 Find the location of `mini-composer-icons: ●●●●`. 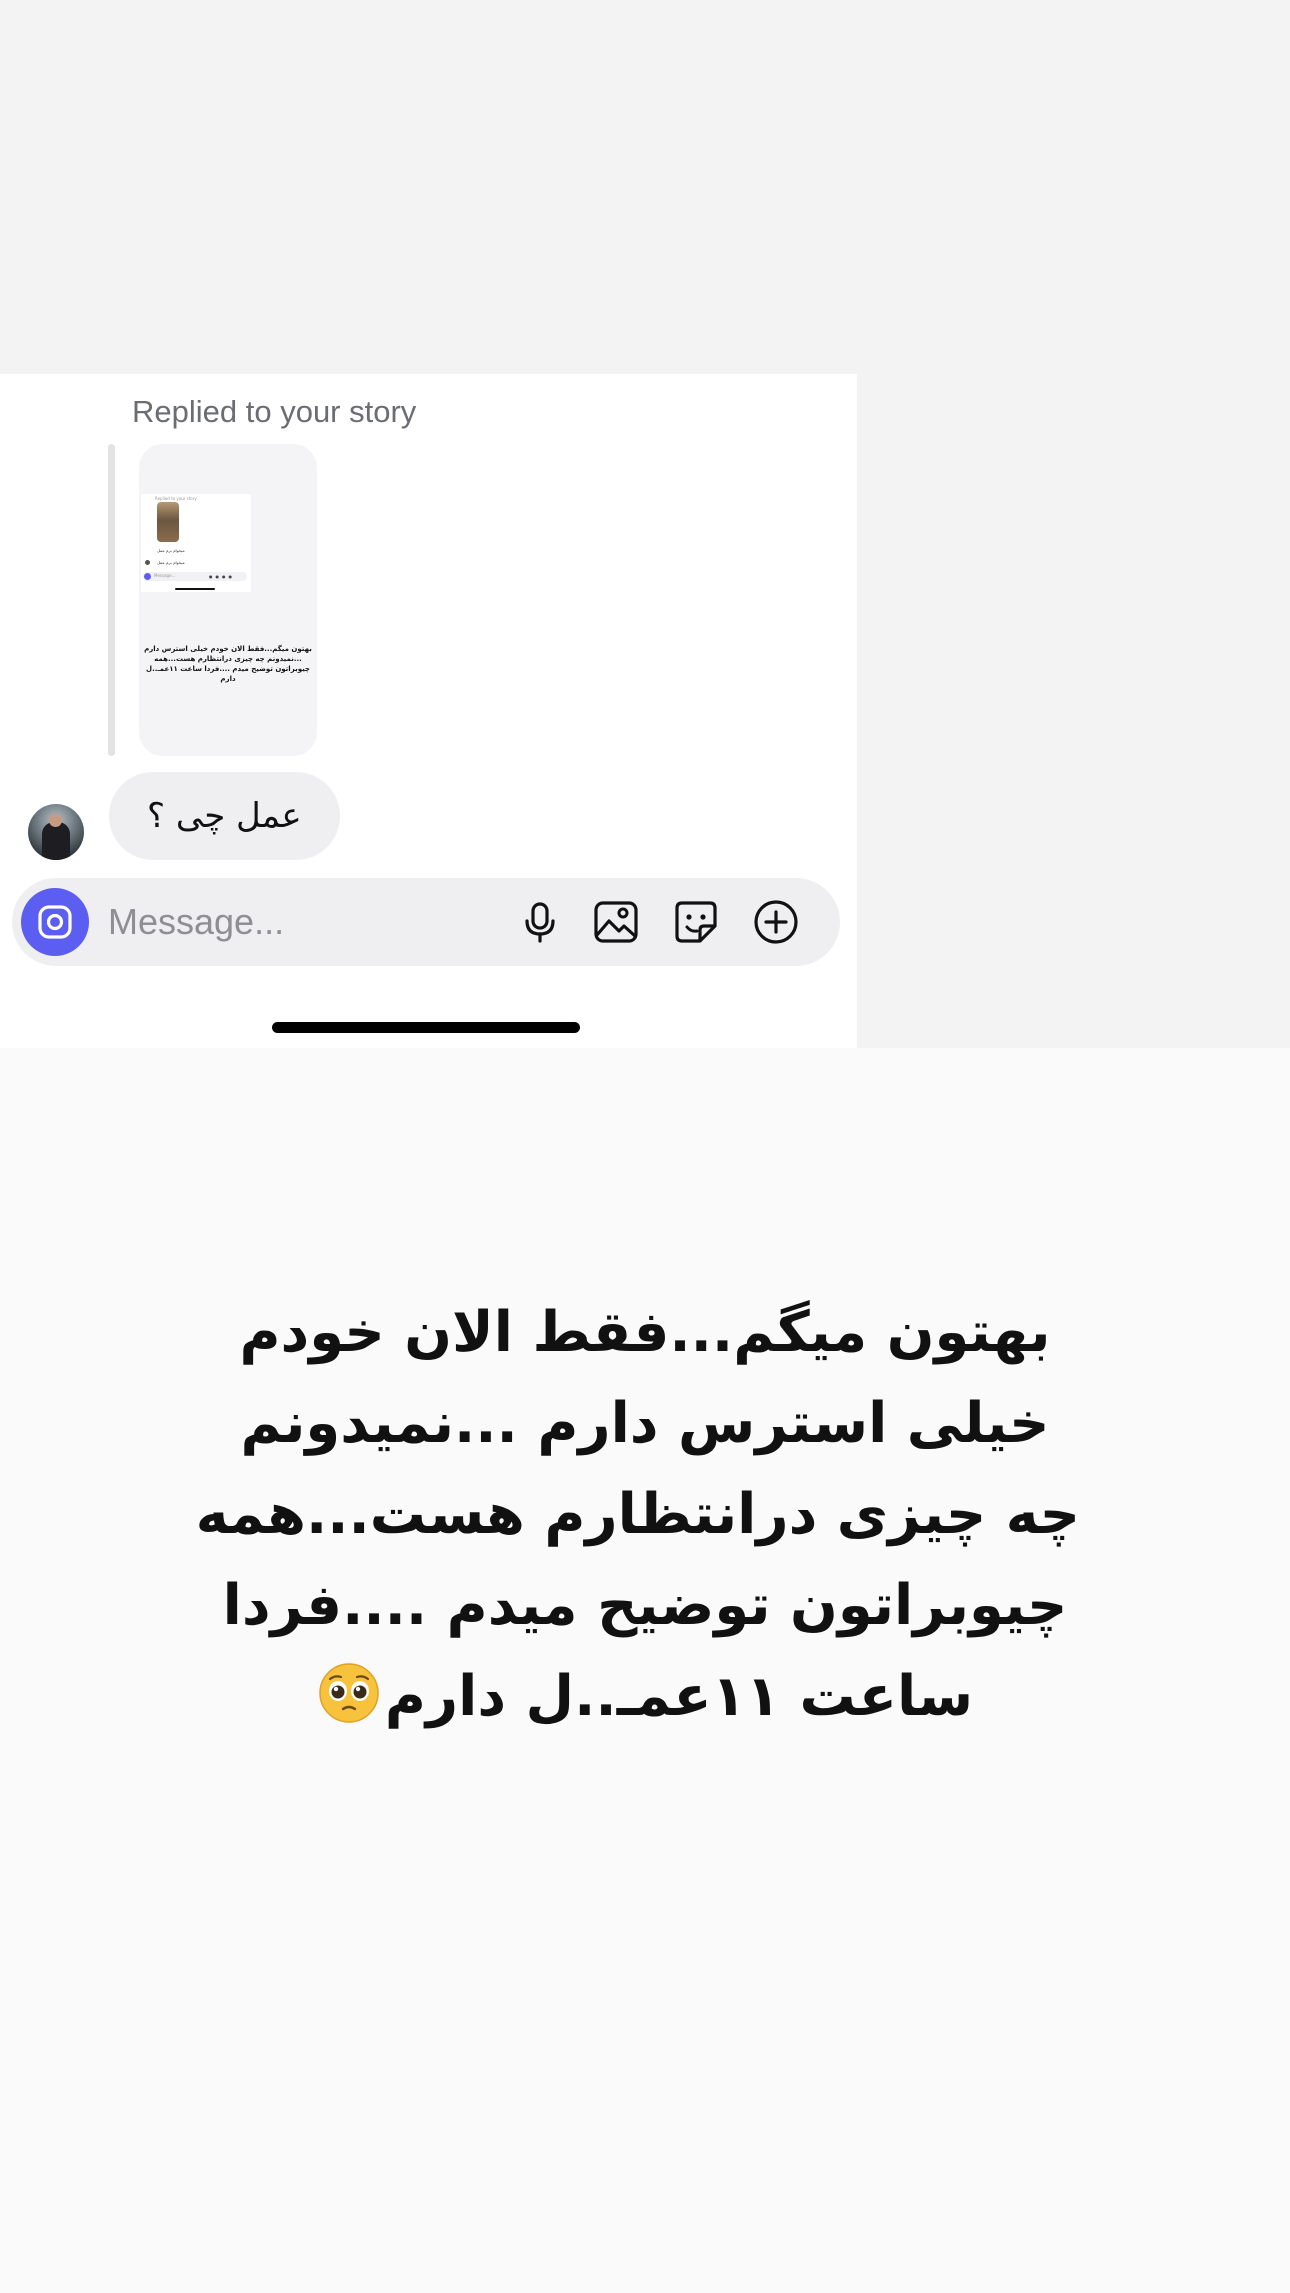

mini-composer-icons: ●●●● is located at coordinates (222, 576).